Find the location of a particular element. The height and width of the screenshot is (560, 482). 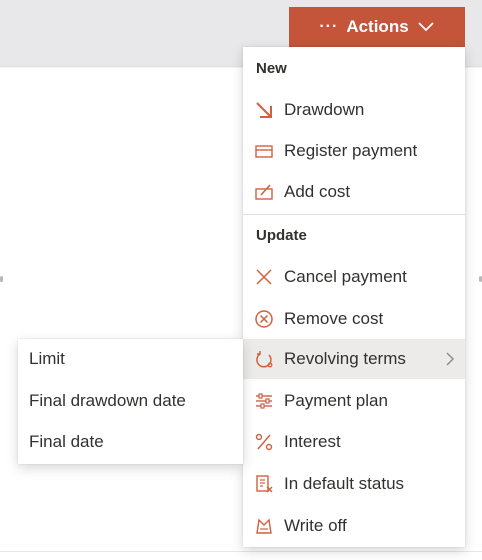

menu-section-update-header: Update is located at coordinates (281, 235).